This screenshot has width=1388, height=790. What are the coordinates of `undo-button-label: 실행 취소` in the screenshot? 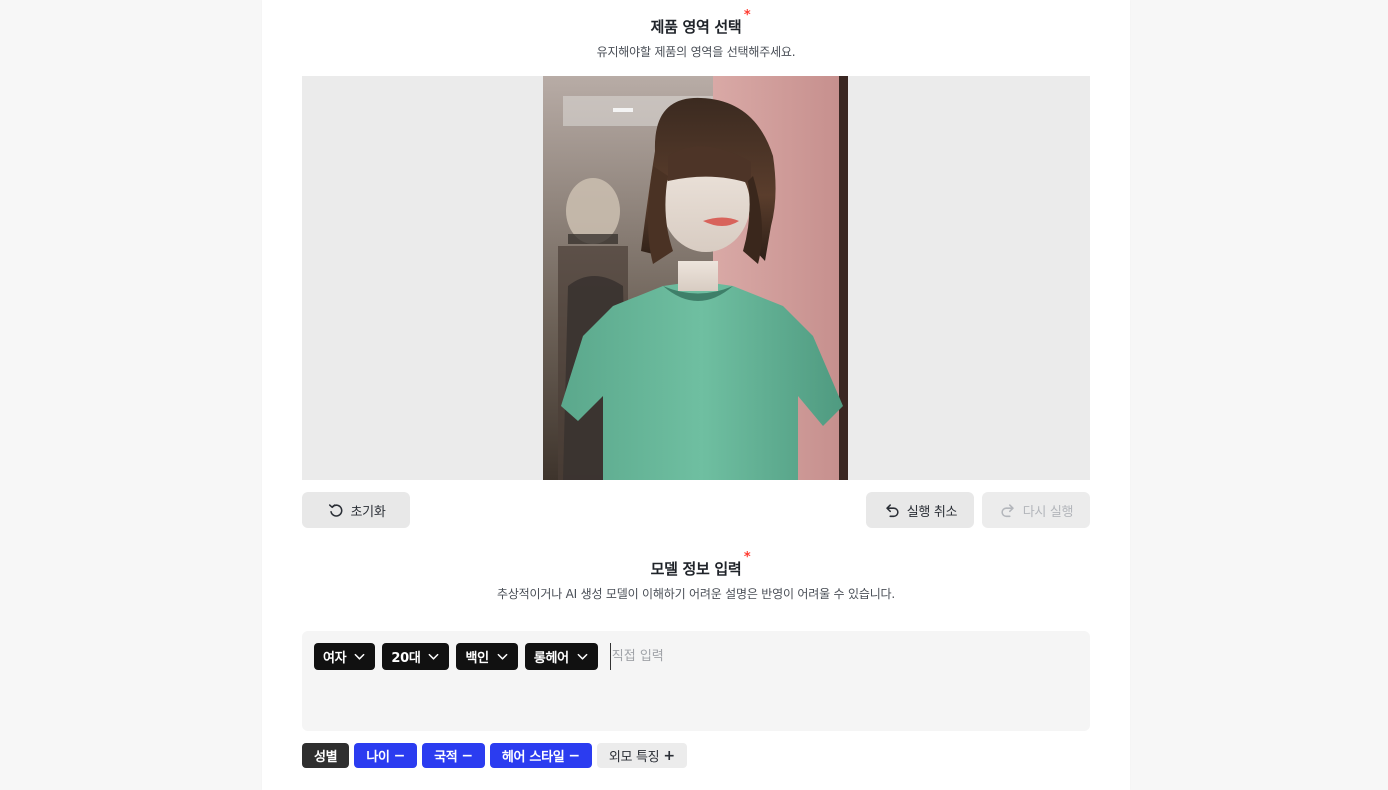 It's located at (932, 512).